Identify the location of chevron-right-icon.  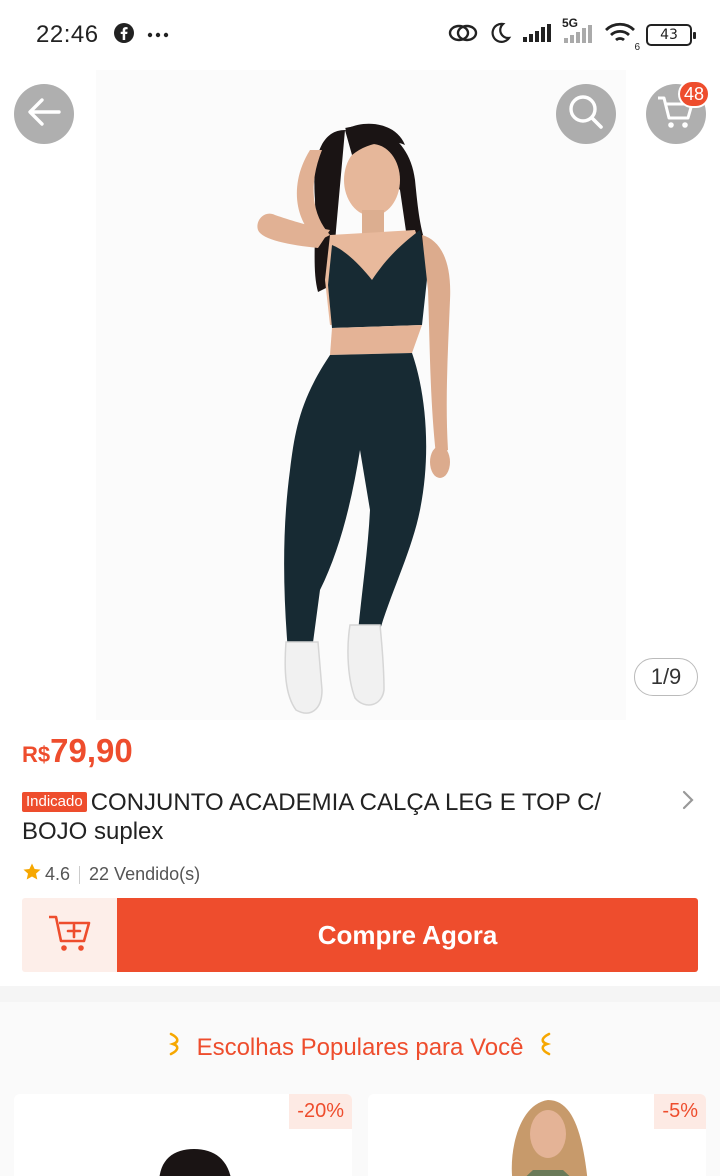
(688, 802).